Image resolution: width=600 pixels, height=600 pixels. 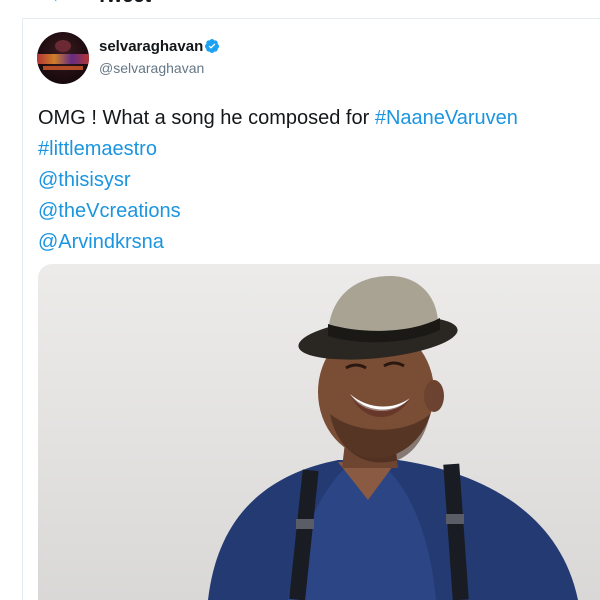 What do you see at coordinates (319, 211) in the screenshot?
I see `mention-link: @theVcreations` at bounding box center [319, 211].